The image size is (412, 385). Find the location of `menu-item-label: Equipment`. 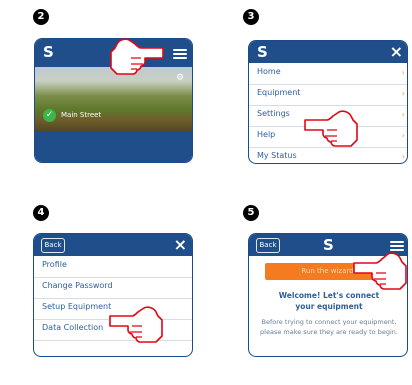

menu-item-label: Equipment is located at coordinates (279, 92).